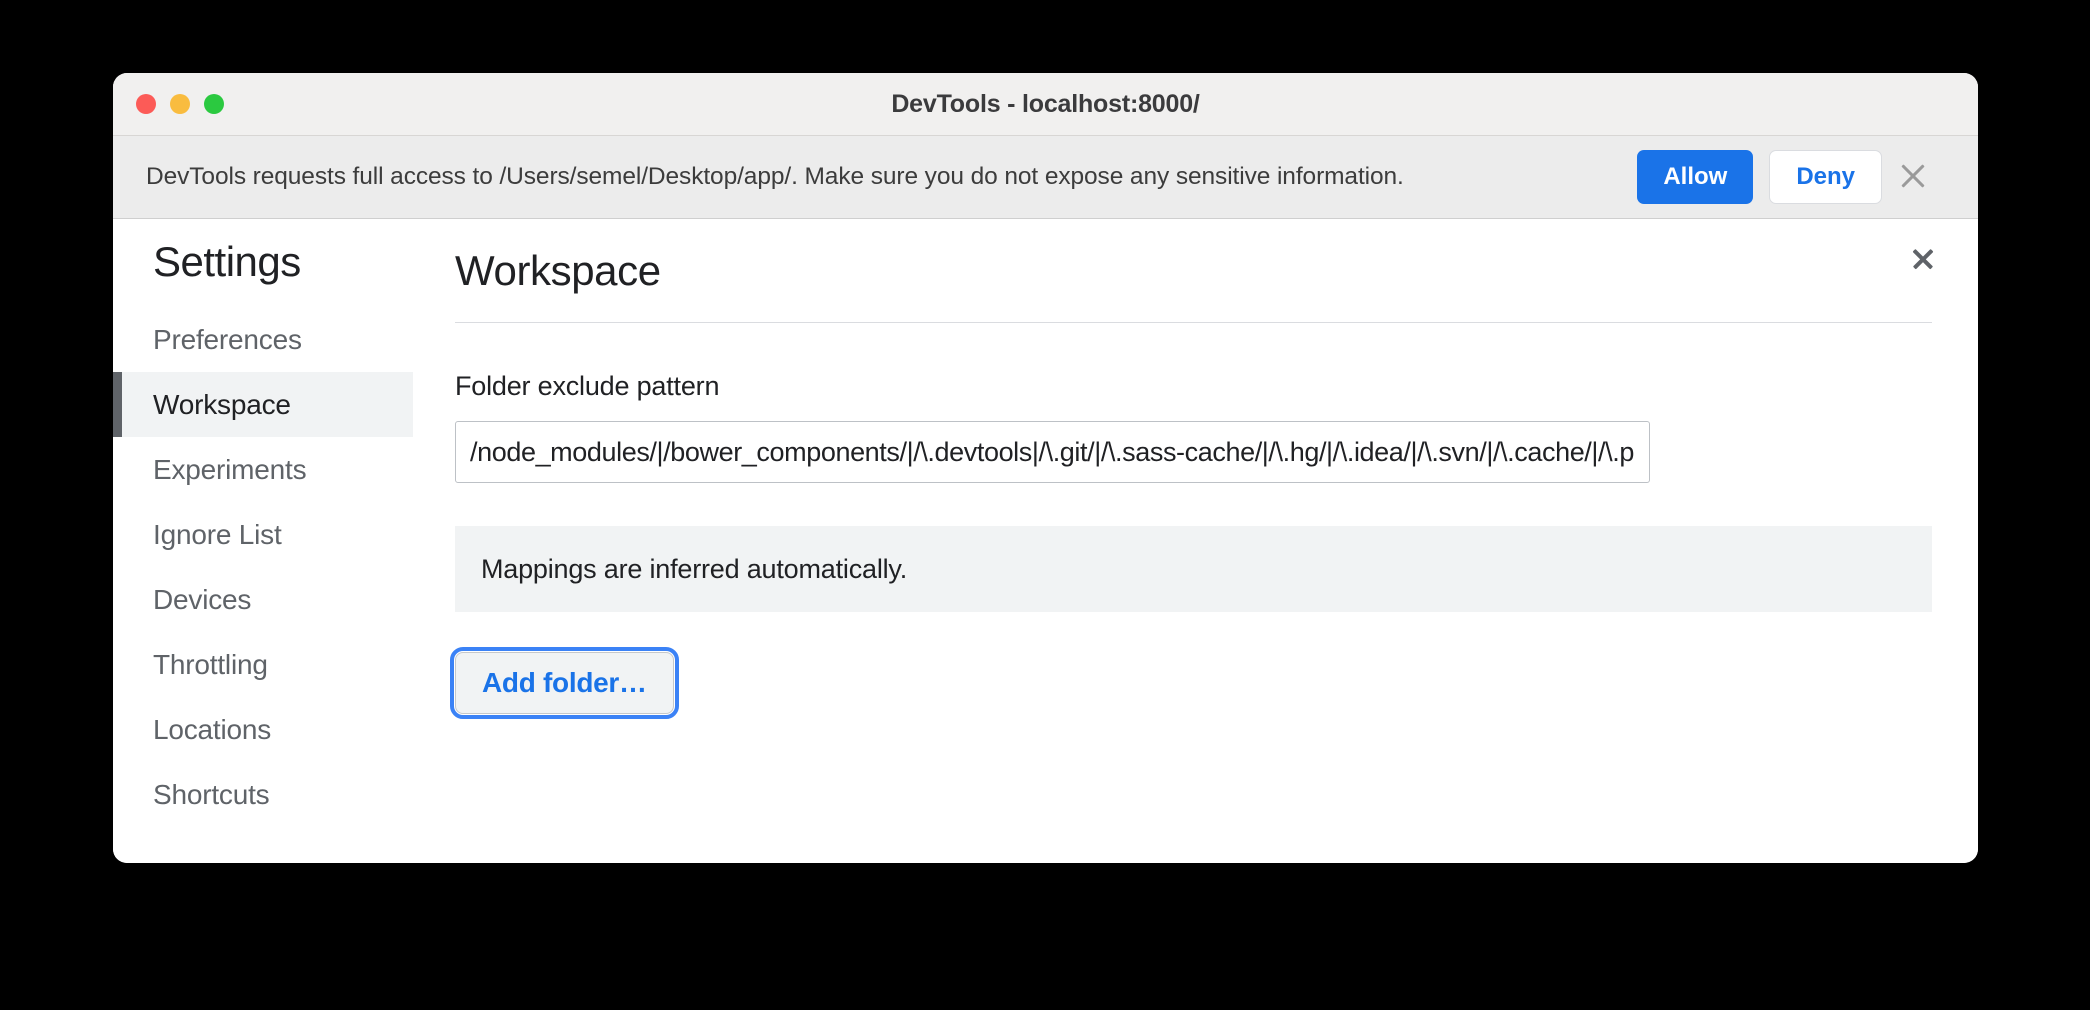 Image resolution: width=2090 pixels, height=1010 pixels. I want to click on title-divider, so click(1193, 322).